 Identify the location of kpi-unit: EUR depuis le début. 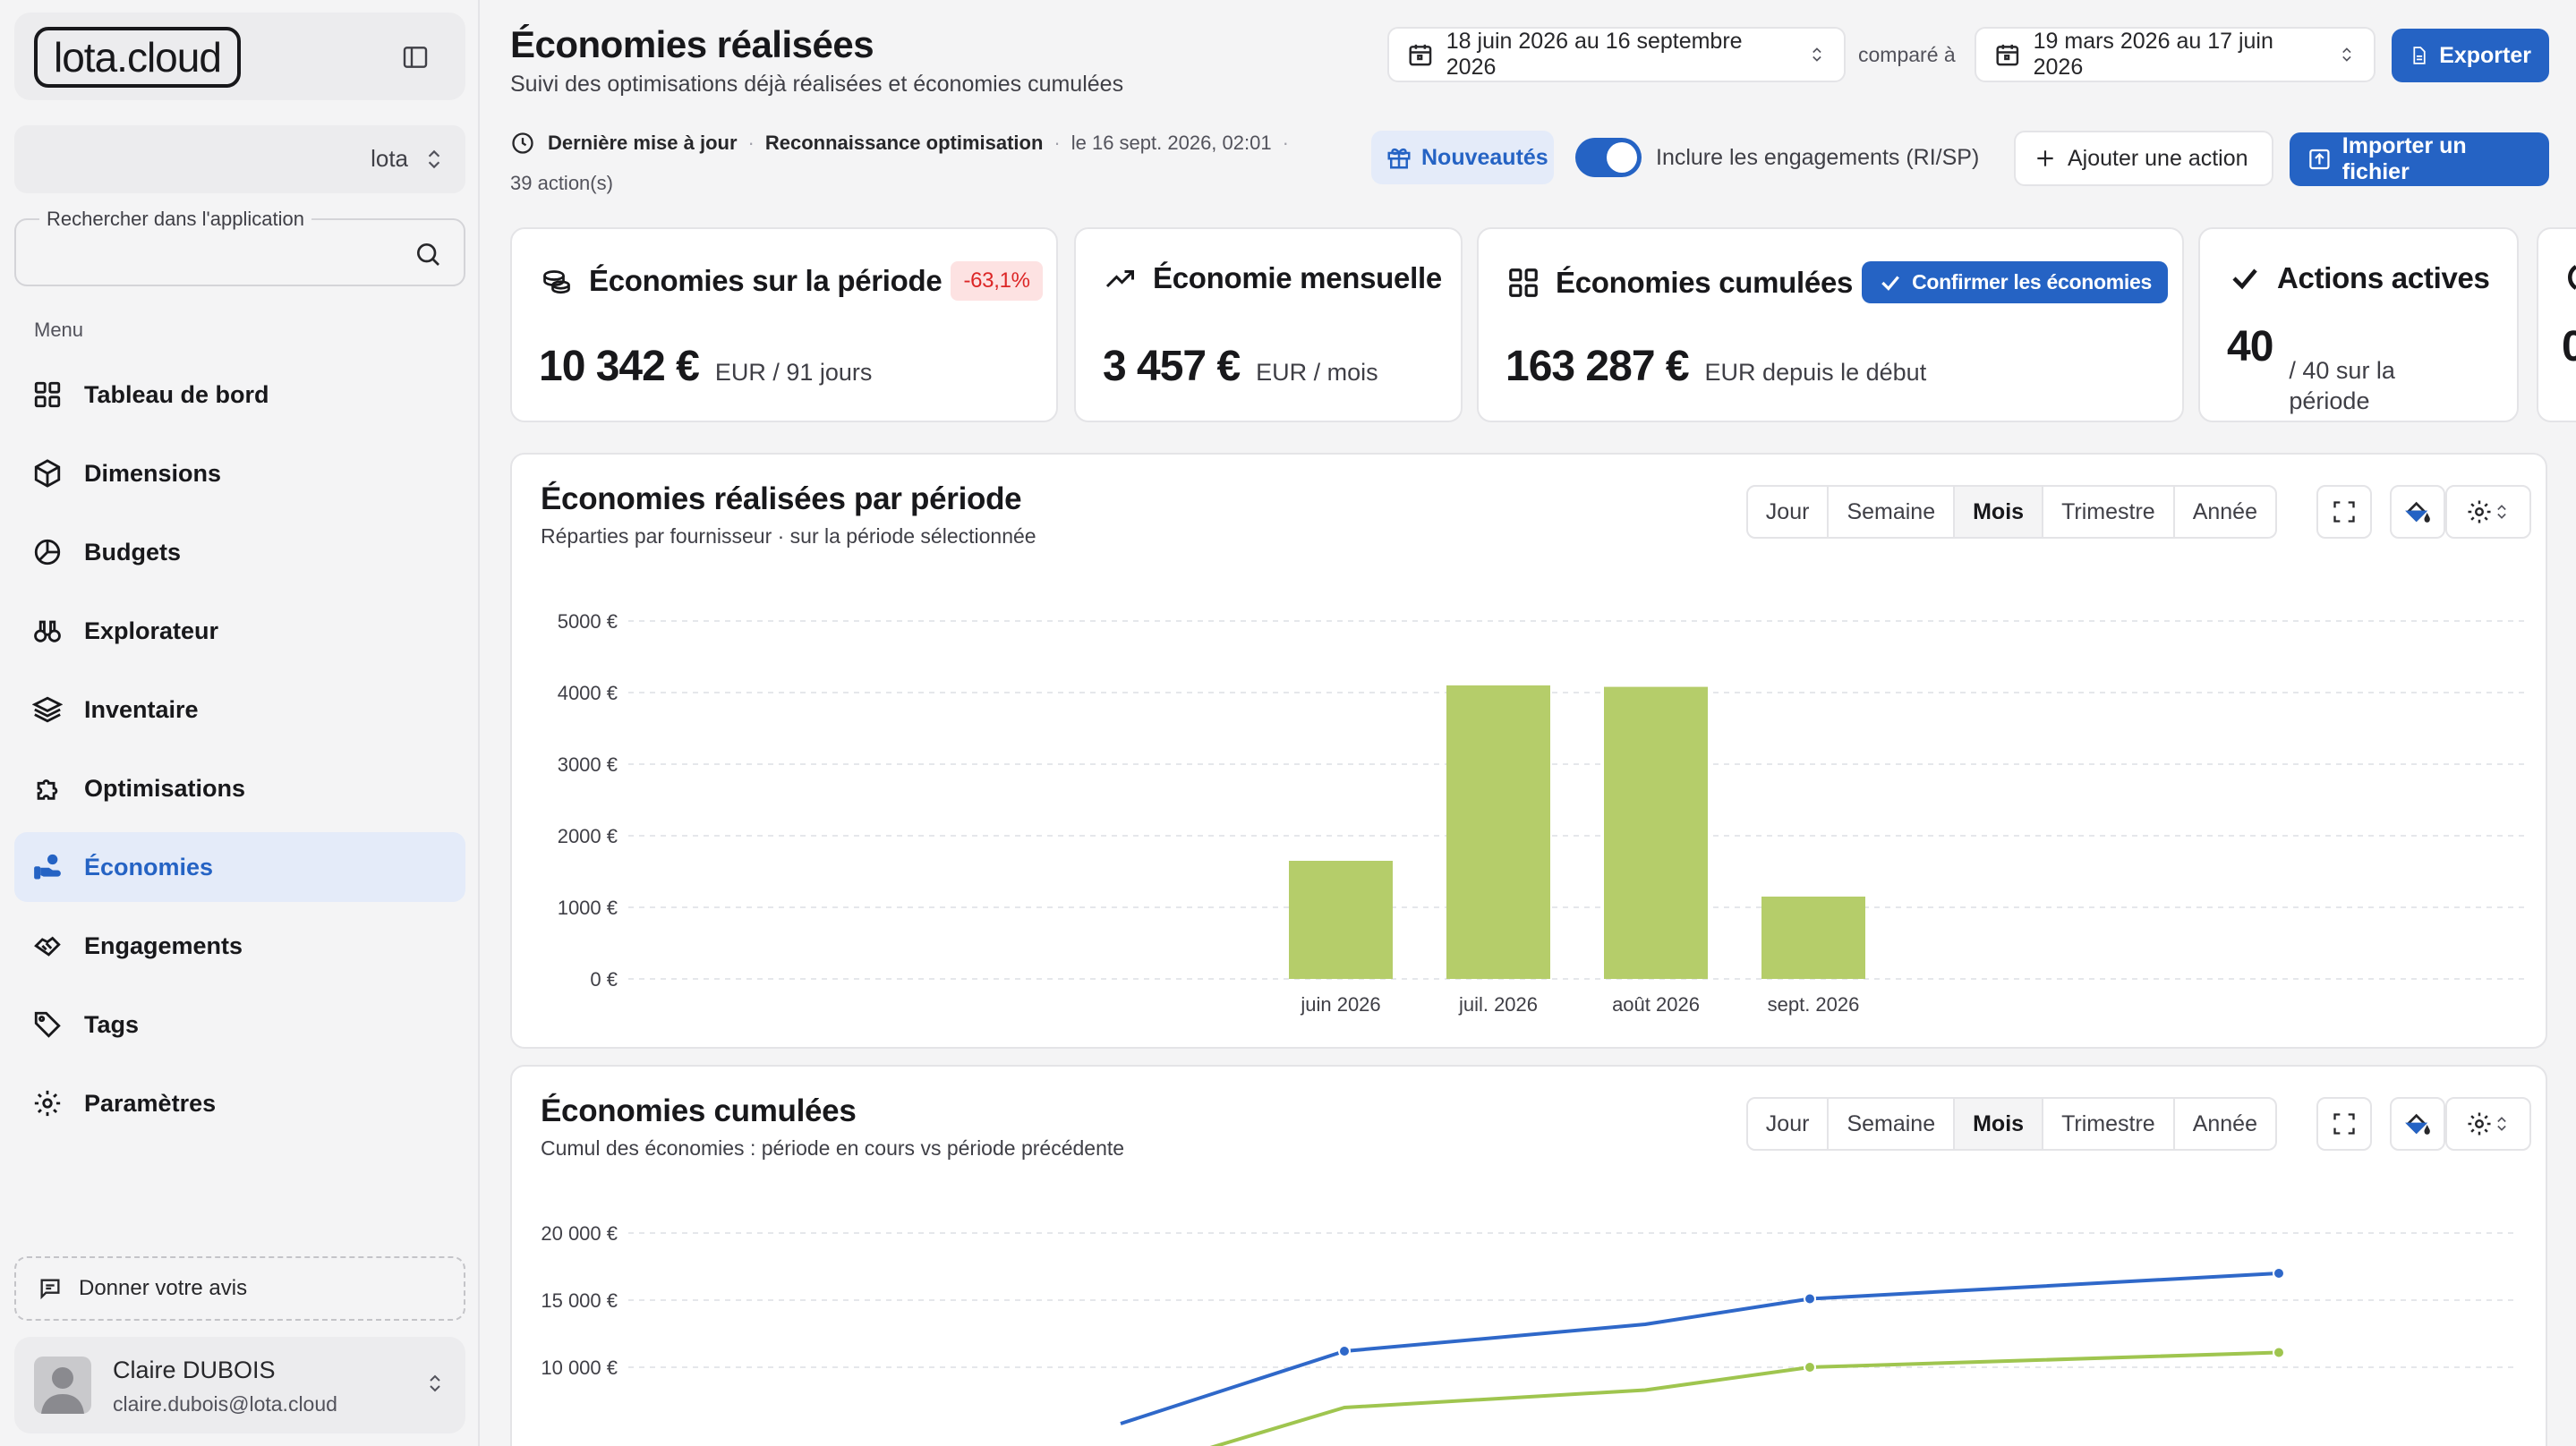
(1815, 372).